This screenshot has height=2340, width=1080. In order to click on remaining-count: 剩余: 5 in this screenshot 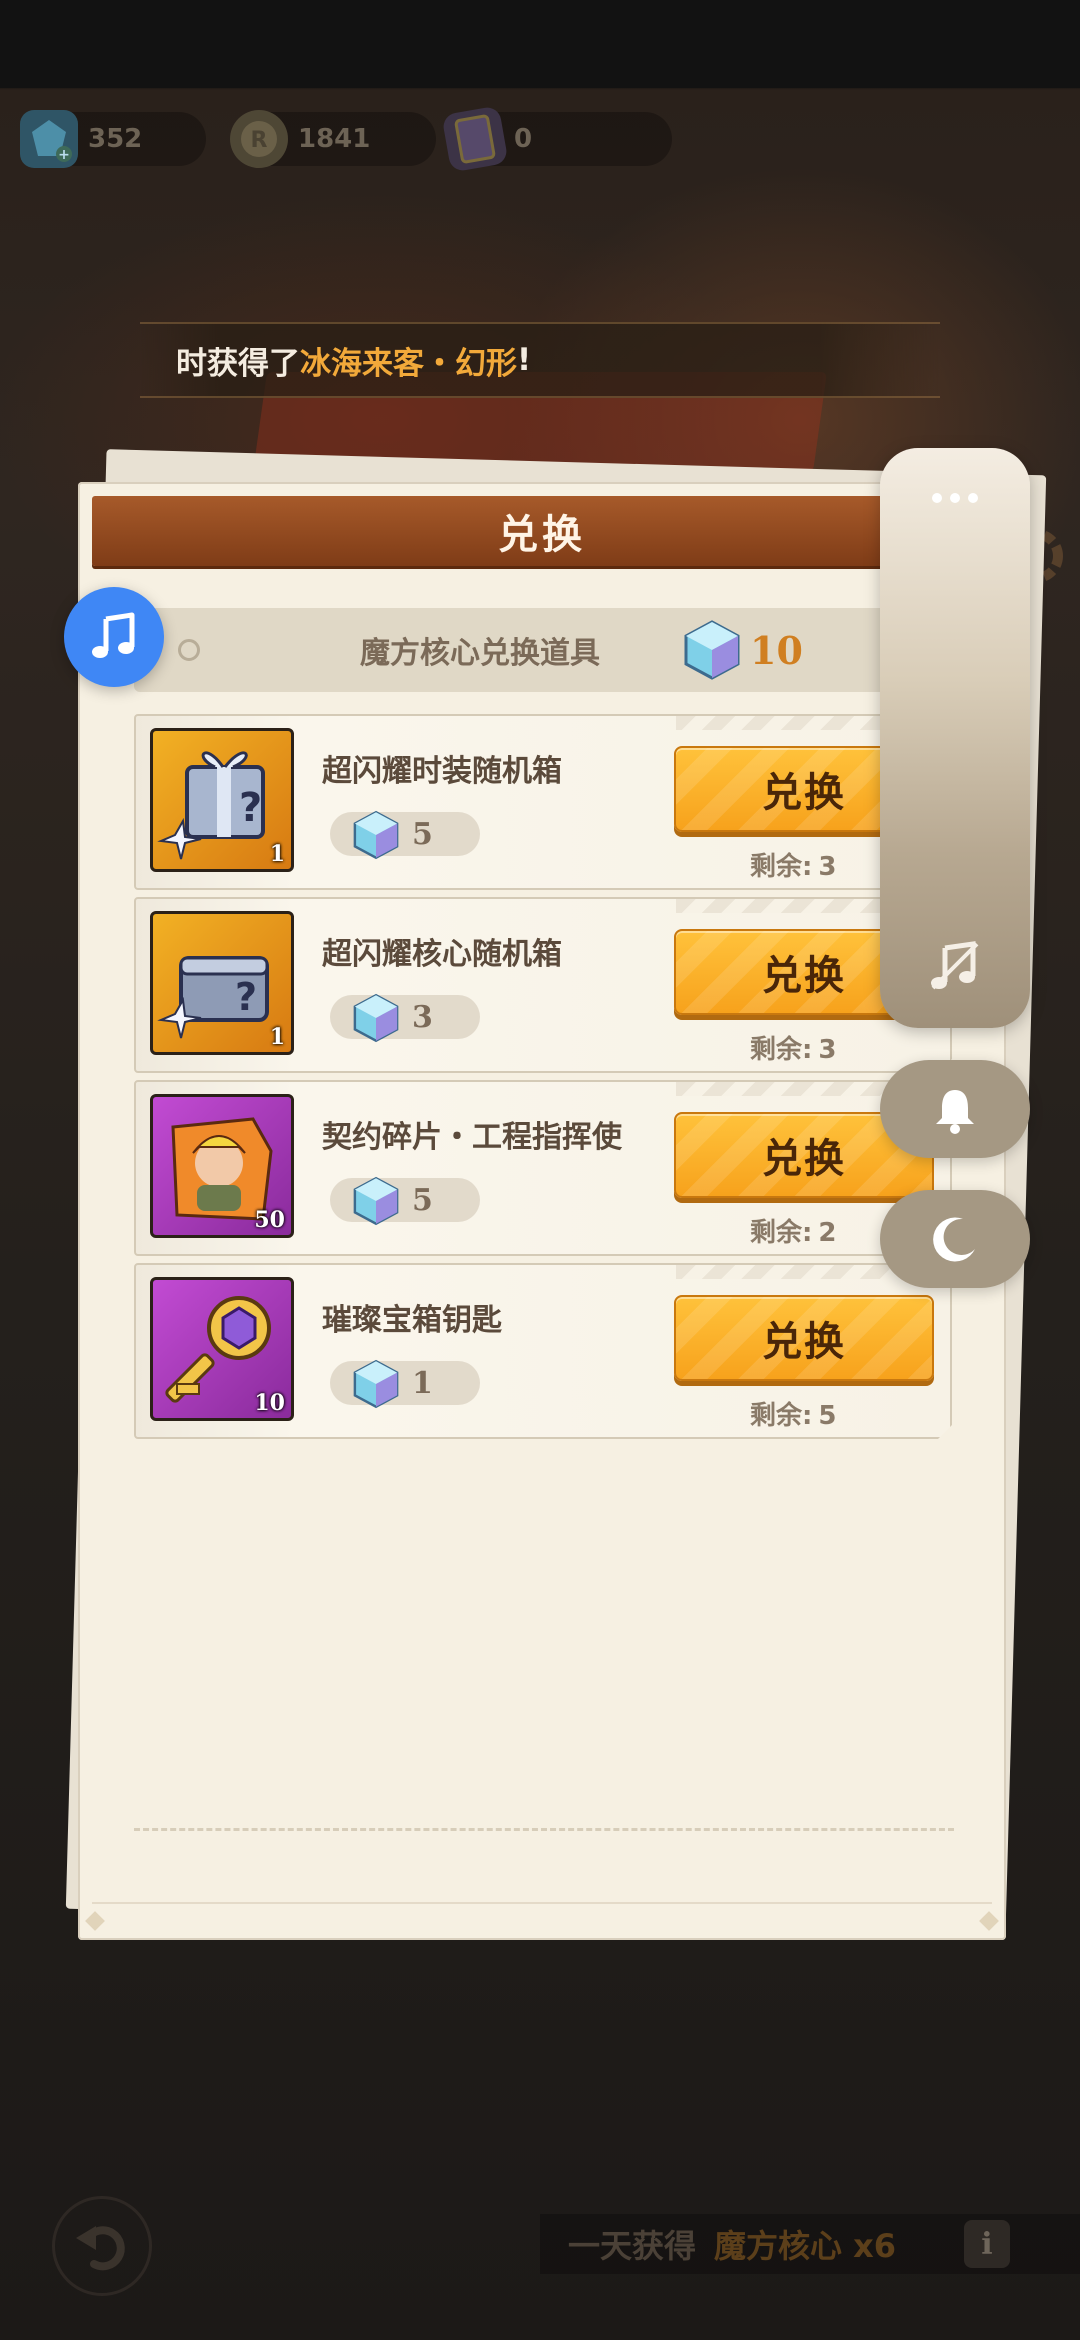, I will do `click(793, 1413)`.